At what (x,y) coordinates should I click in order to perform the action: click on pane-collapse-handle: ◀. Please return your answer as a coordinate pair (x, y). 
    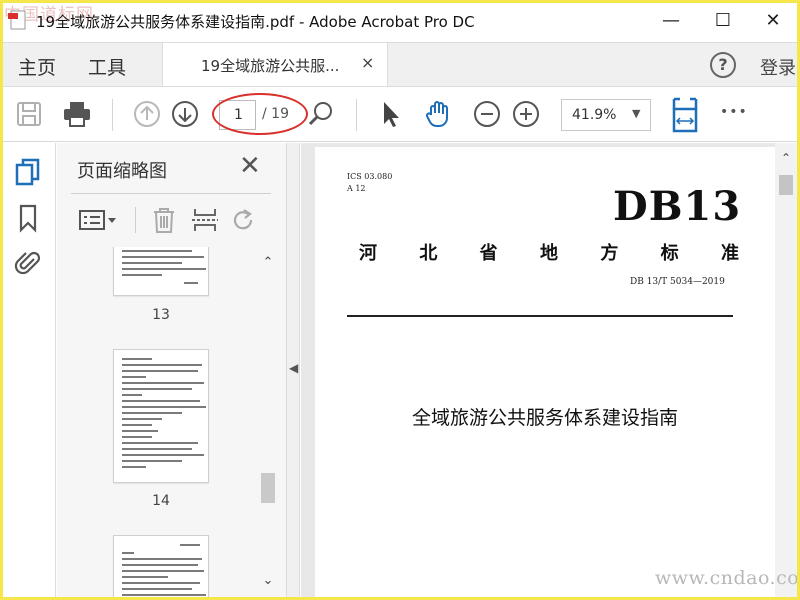
    Looking at the image, I should click on (293, 371).